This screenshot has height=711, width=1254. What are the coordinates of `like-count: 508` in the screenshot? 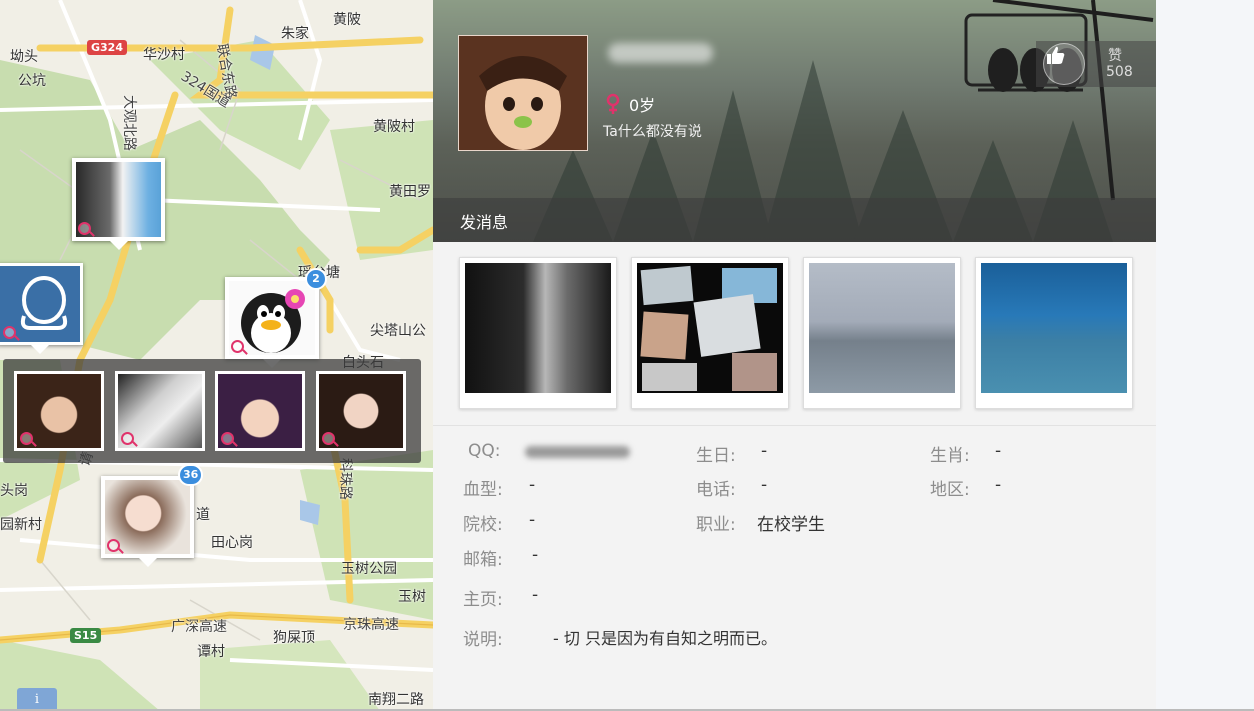 It's located at (1119, 72).